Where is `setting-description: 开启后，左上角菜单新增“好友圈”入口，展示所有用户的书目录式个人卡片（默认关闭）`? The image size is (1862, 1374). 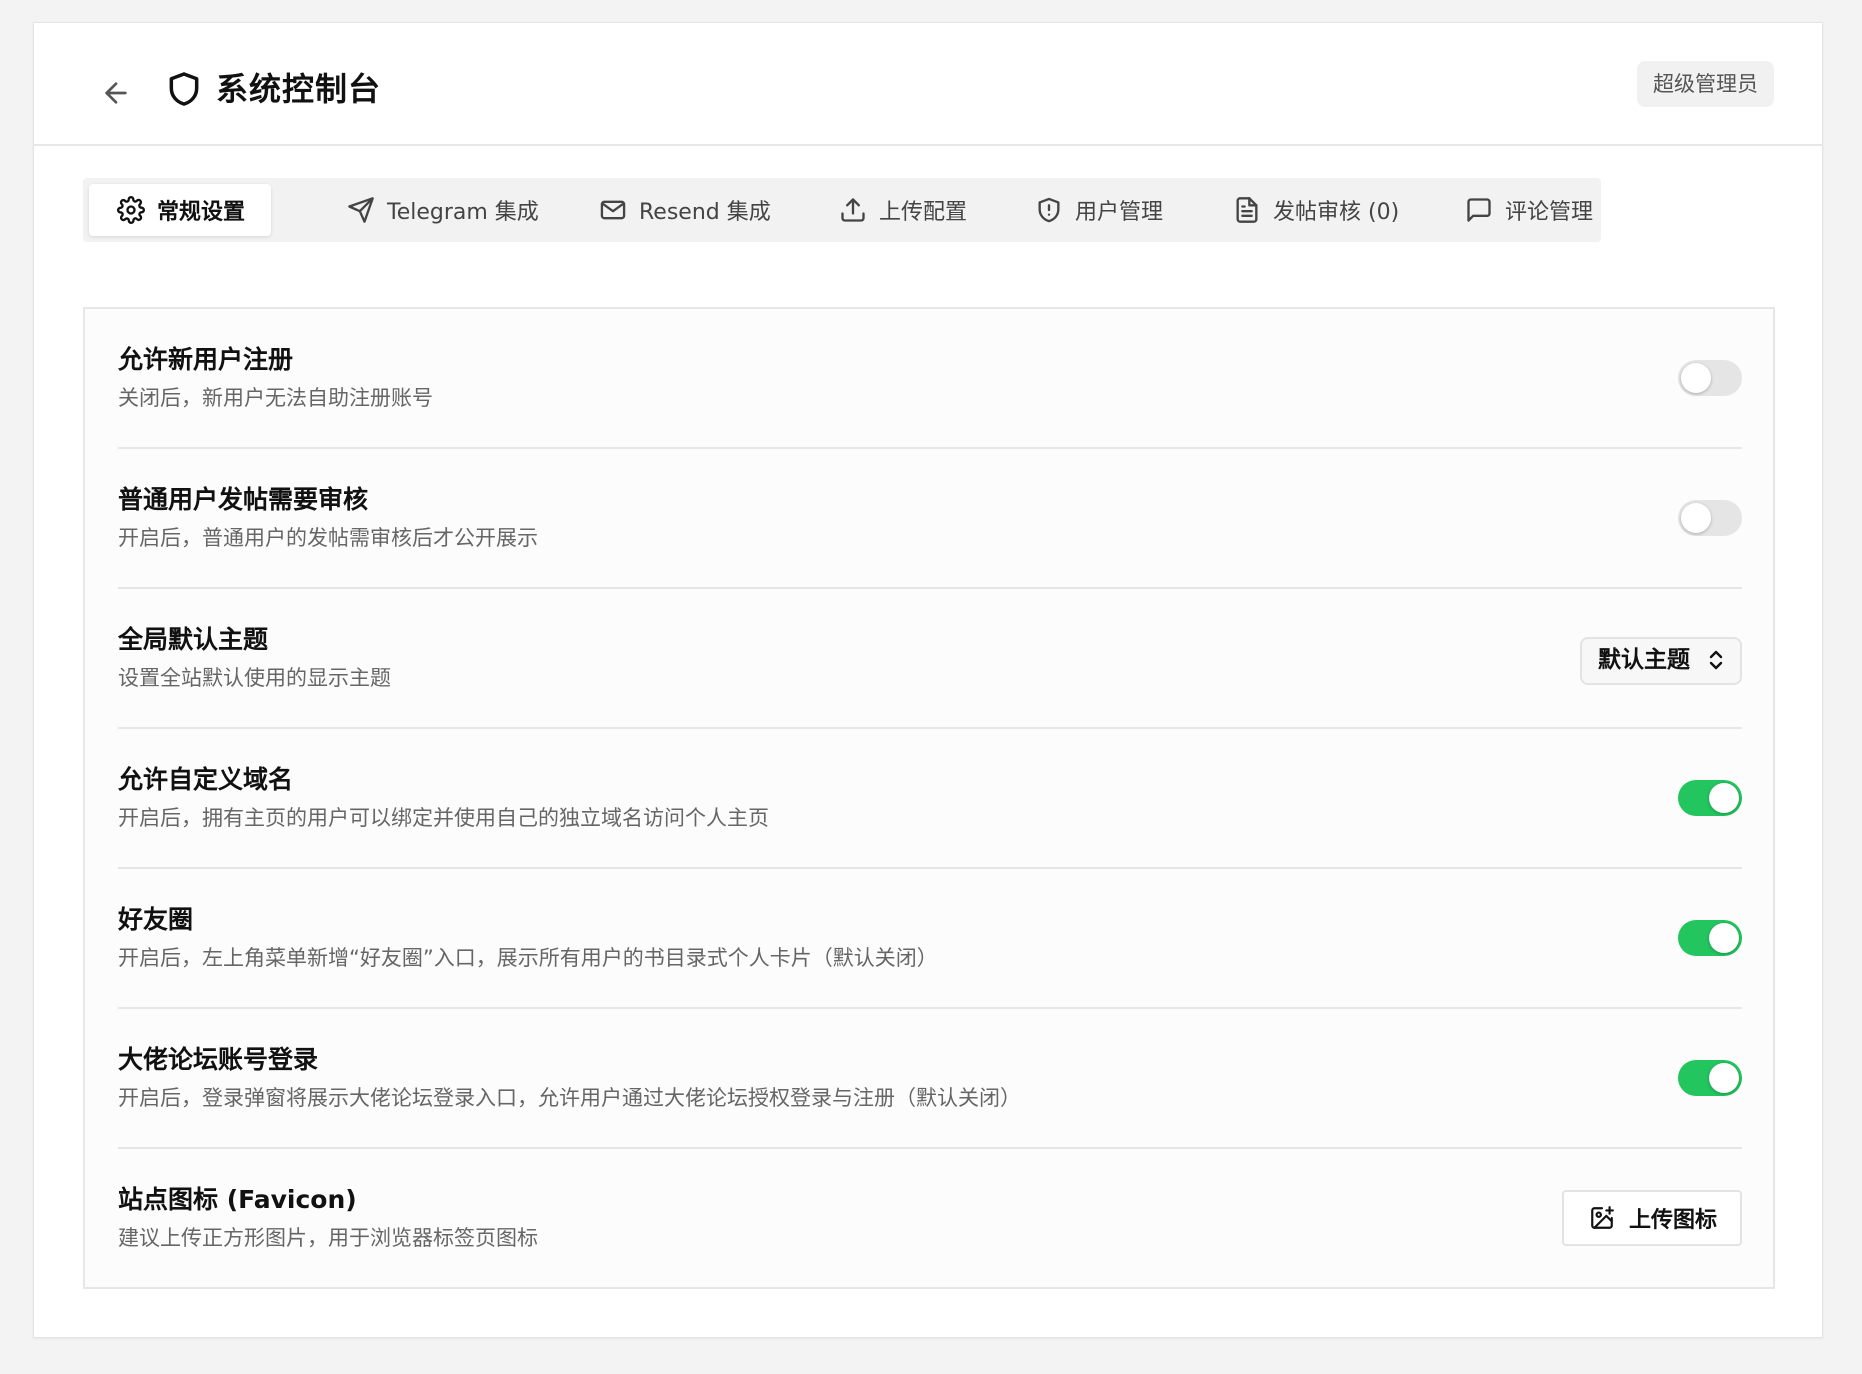
setting-description: 开启后，左上角菜单新增“好友圈”入口，展示所有用户的书目录式个人卡片（默认关闭） is located at coordinates (528, 958).